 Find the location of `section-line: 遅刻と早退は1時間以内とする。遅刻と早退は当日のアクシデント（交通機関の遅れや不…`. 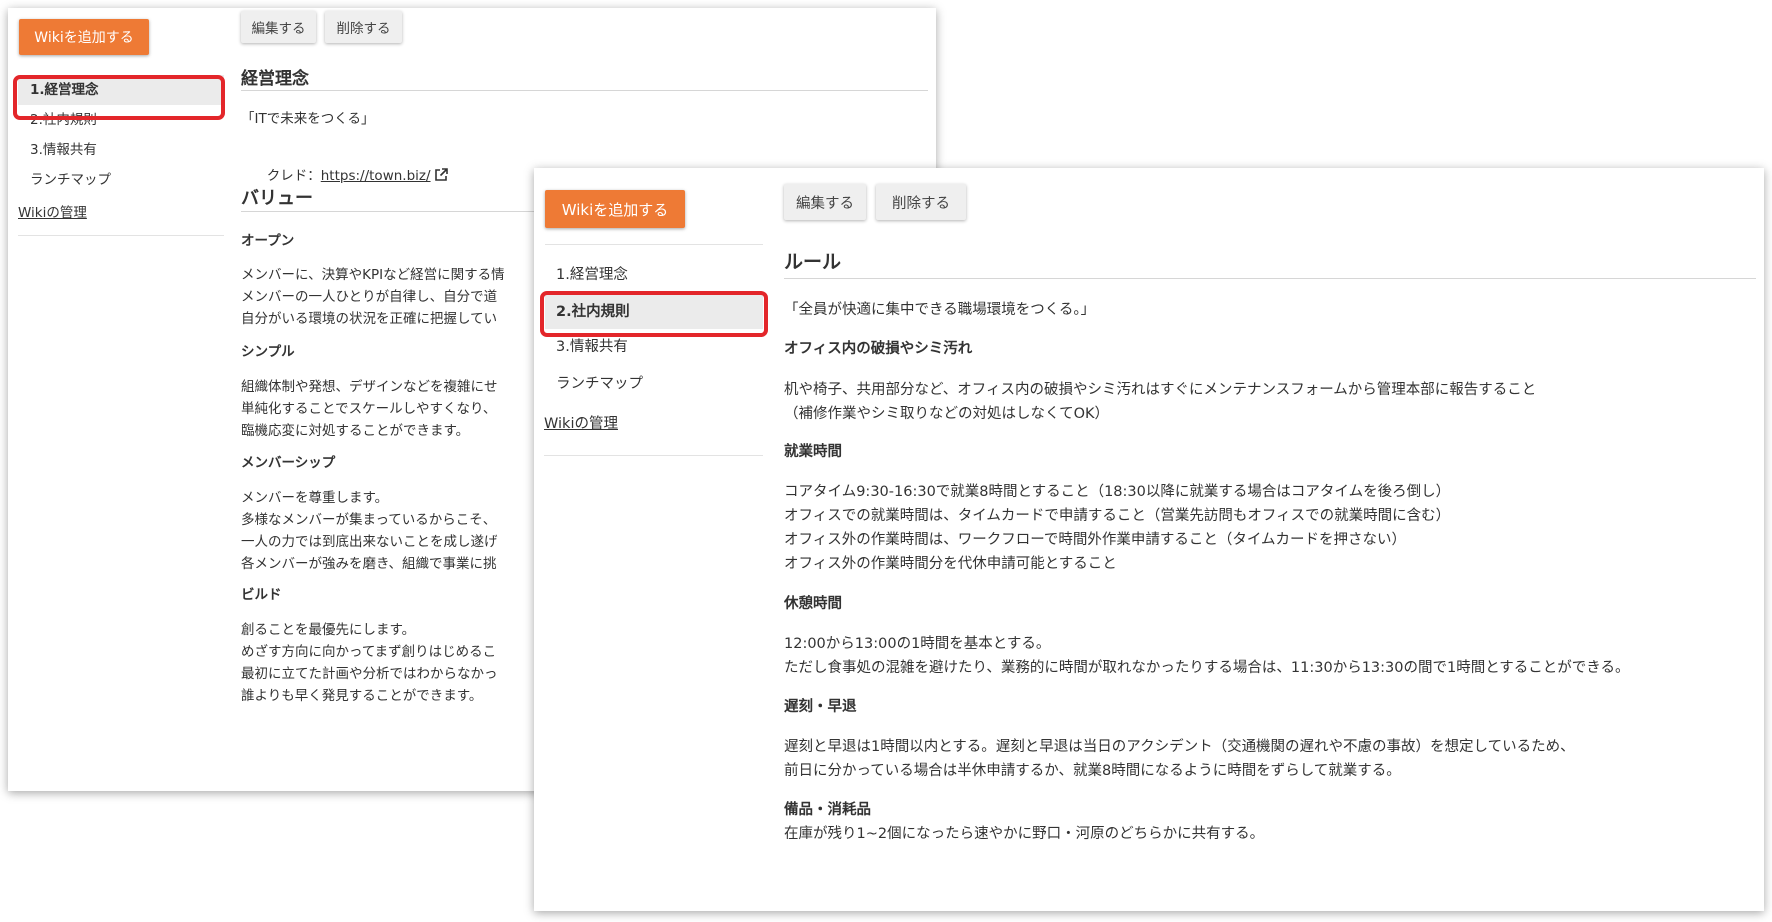

section-line: 遅刻と早退は1時間以内とする。遅刻と早退は当日のアクシデント（交通機関の遅れや不… is located at coordinates (1179, 747).